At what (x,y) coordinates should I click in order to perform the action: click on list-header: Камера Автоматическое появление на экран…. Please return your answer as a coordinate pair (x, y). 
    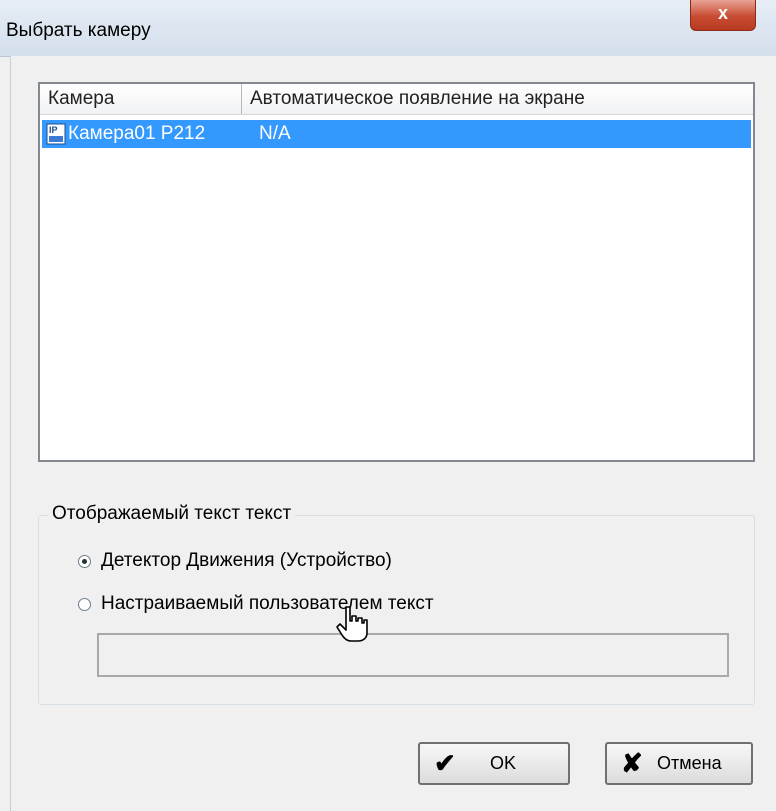
    Looking at the image, I should click on (396, 99).